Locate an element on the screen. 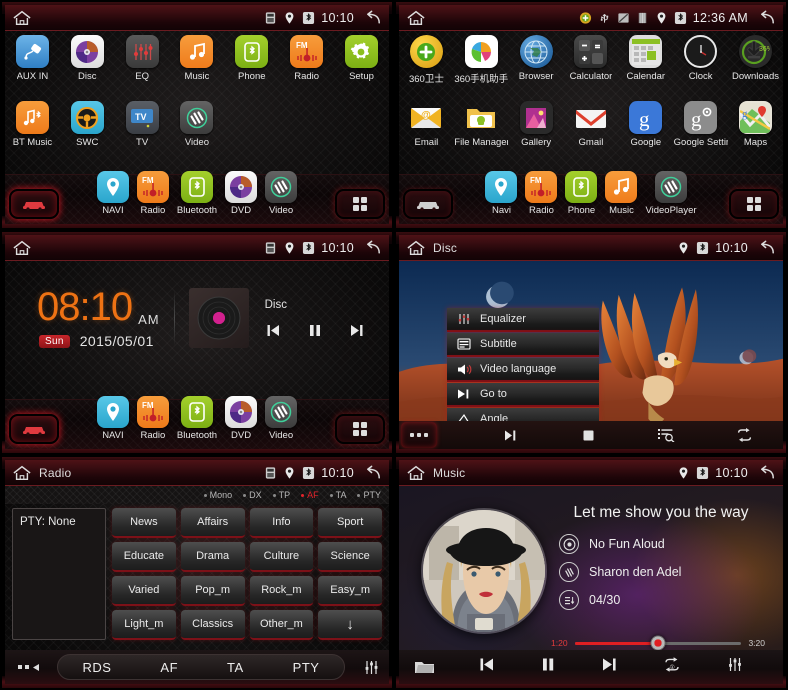  menu-item-equalizer: Equalizer is located at coordinates (523, 320).